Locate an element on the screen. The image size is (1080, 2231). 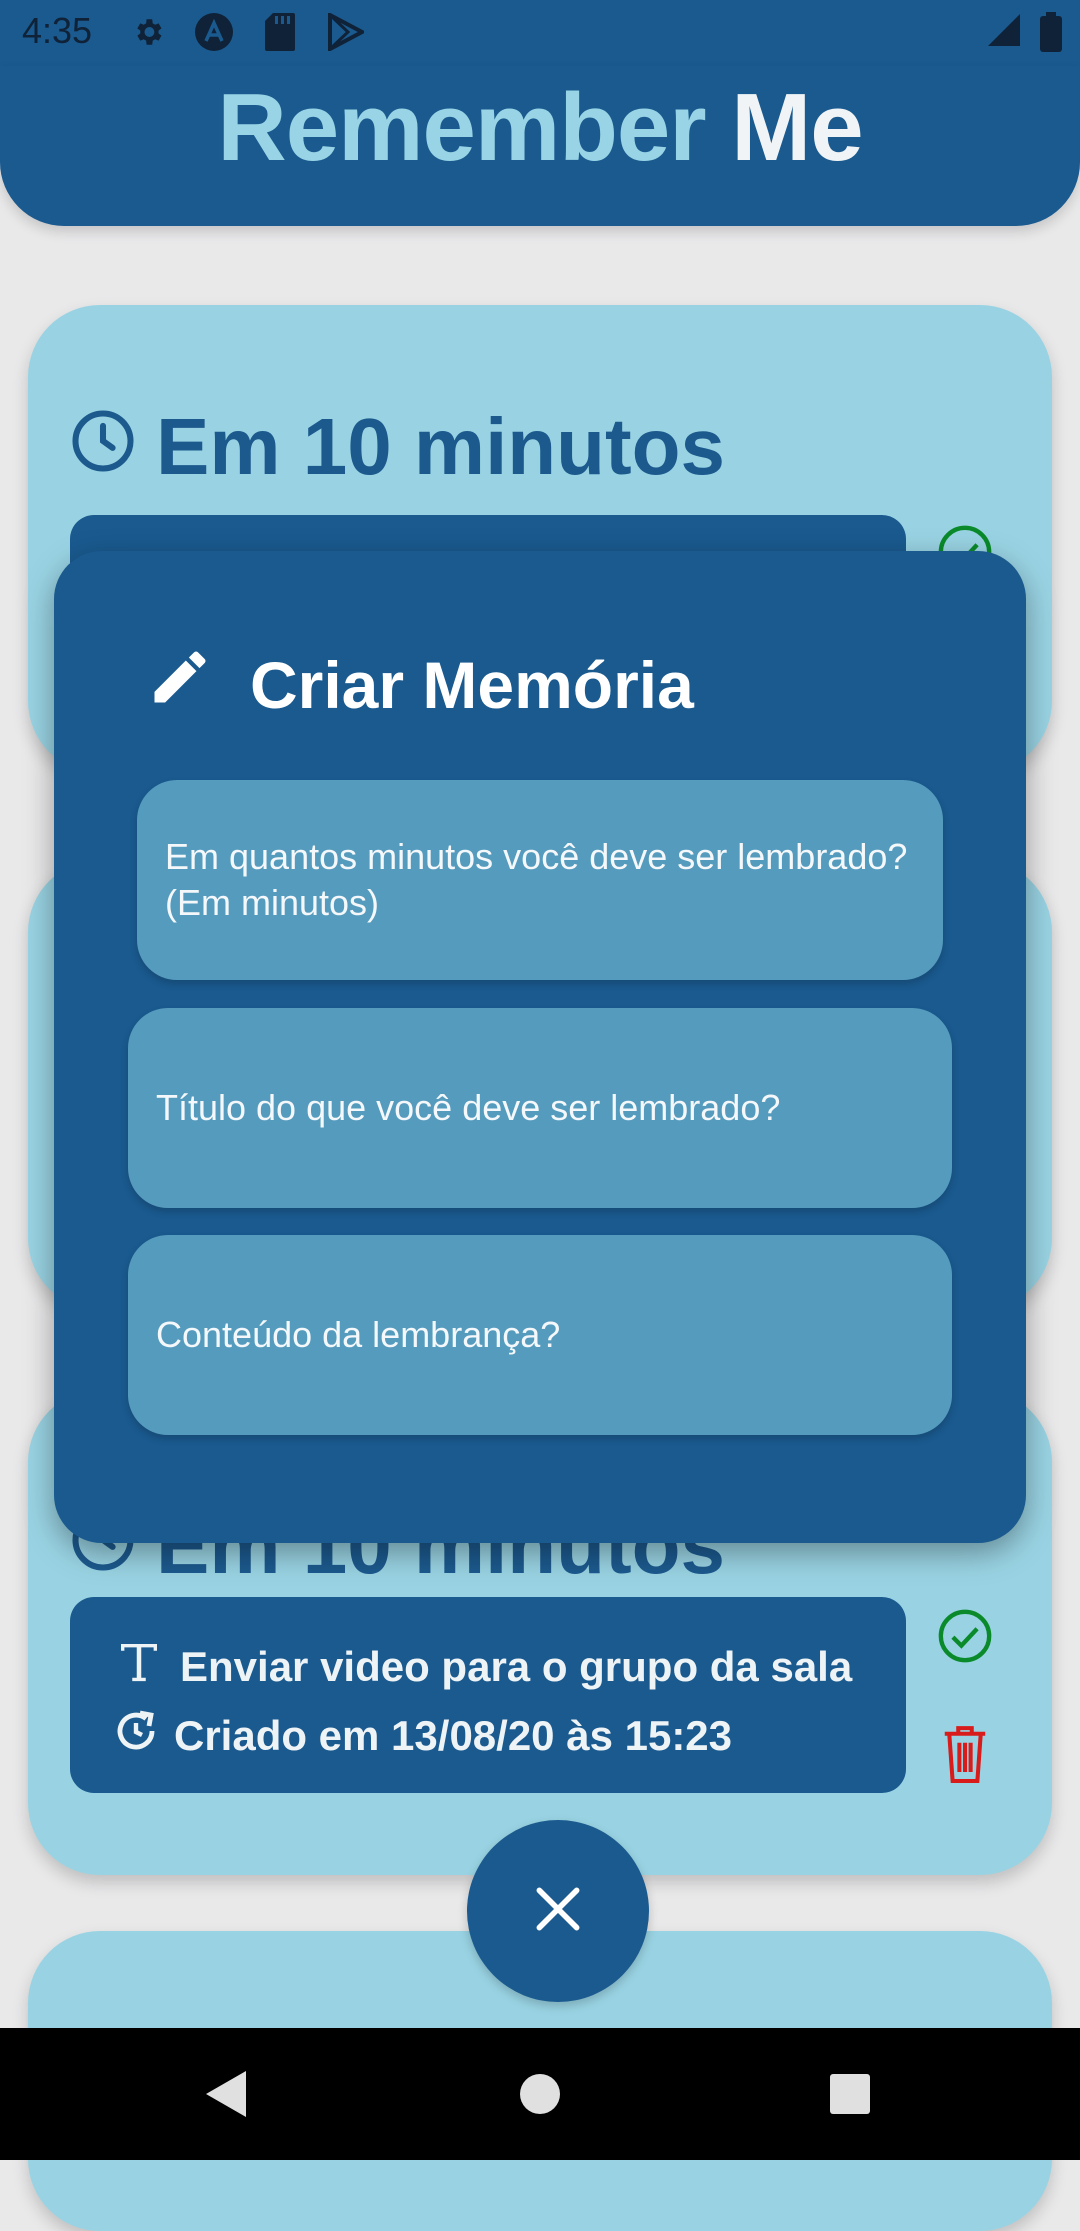
dialog-title-row: Criar Memória is located at coordinates (420, 684).